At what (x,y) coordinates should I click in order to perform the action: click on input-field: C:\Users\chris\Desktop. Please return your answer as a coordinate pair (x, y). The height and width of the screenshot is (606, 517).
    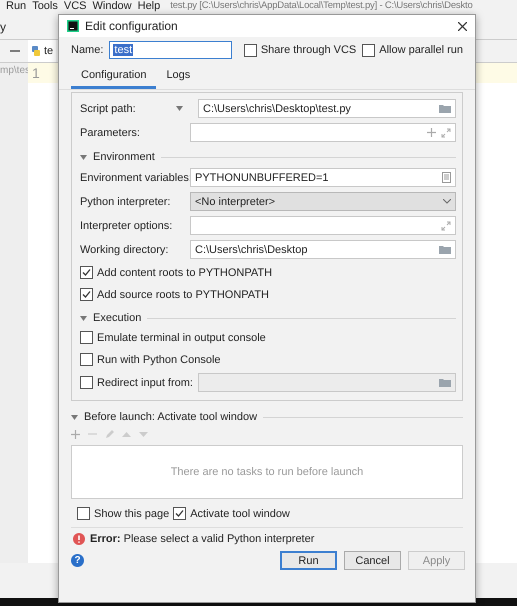
    Looking at the image, I should click on (323, 249).